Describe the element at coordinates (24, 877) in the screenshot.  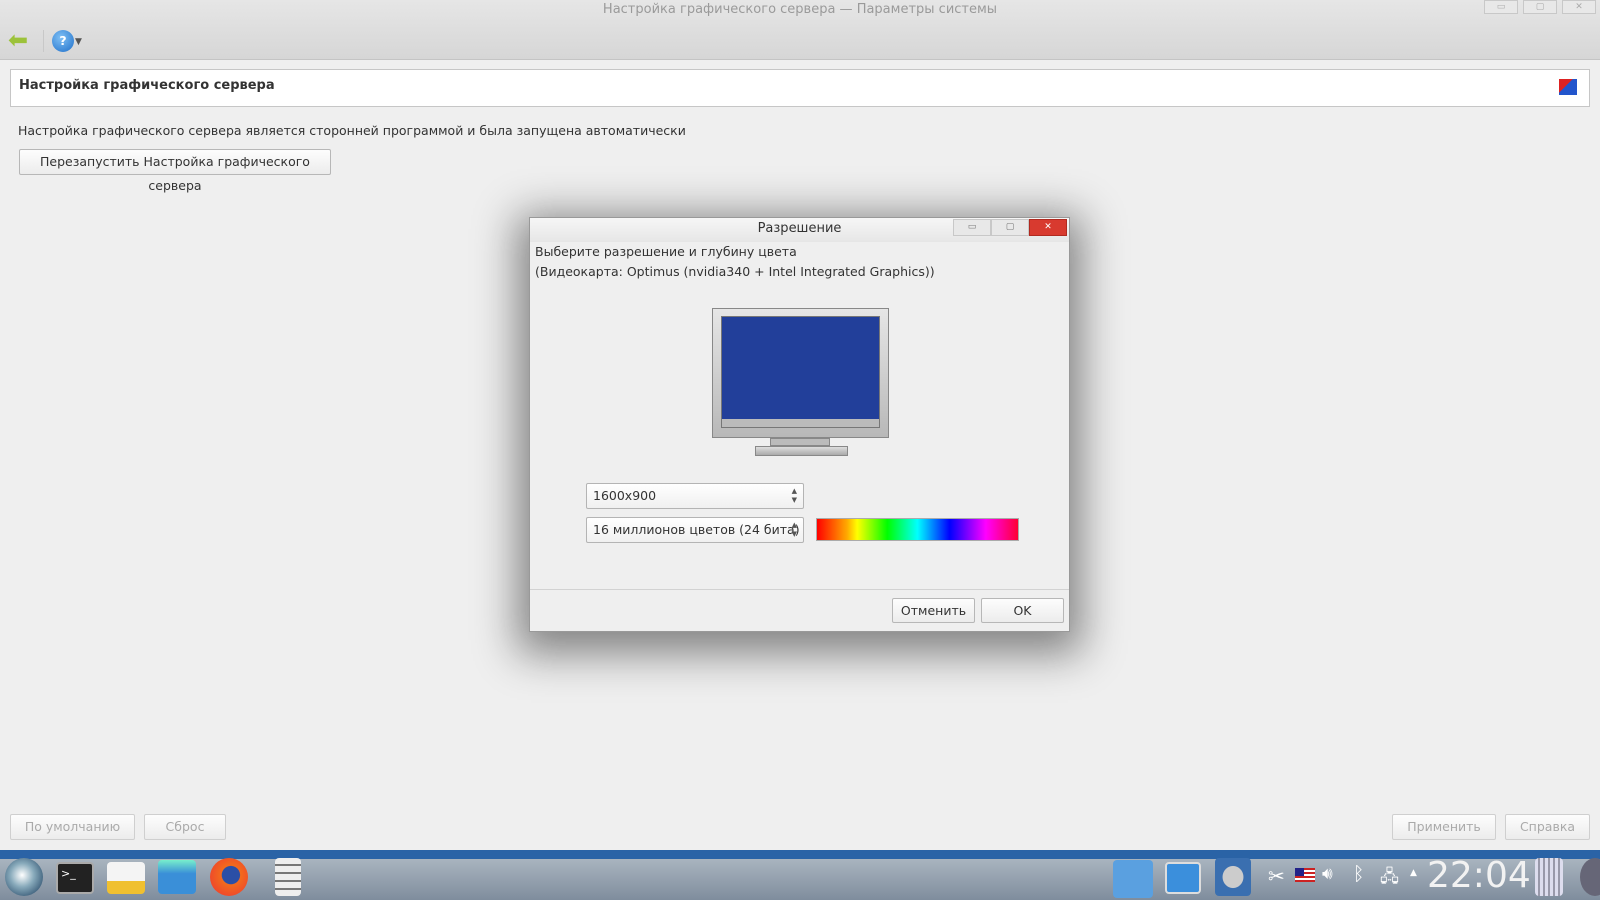
I see `app-menu-icon` at that location.